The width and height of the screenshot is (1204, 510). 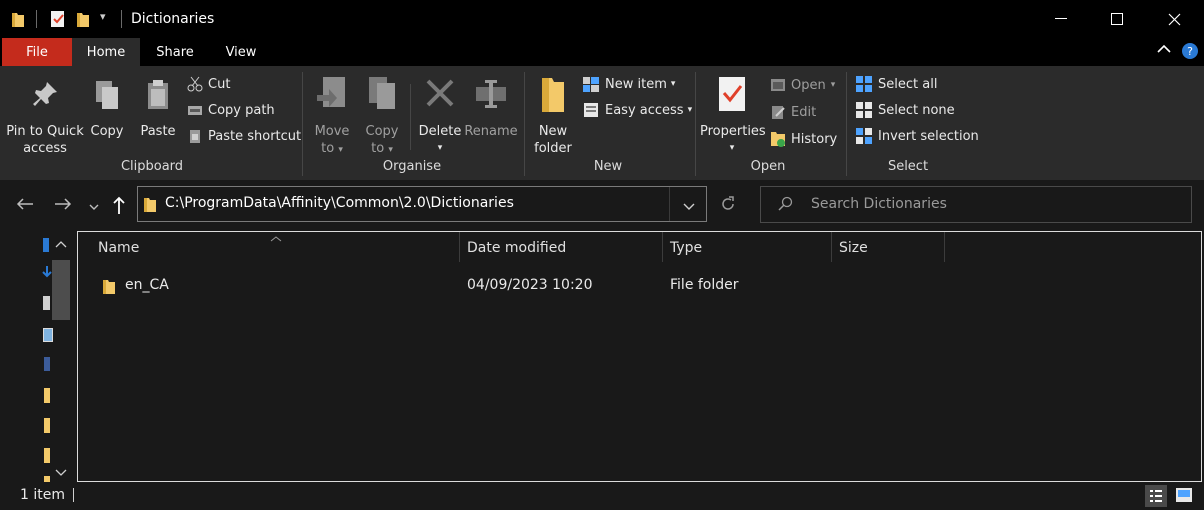 I want to click on downloads-icon, so click(x=47, y=274).